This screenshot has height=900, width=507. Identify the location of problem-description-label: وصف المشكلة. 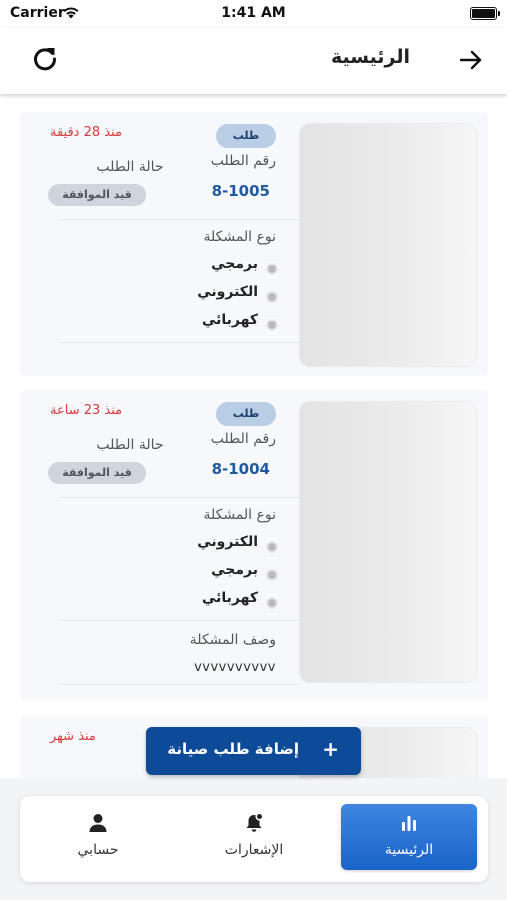
(232, 640).